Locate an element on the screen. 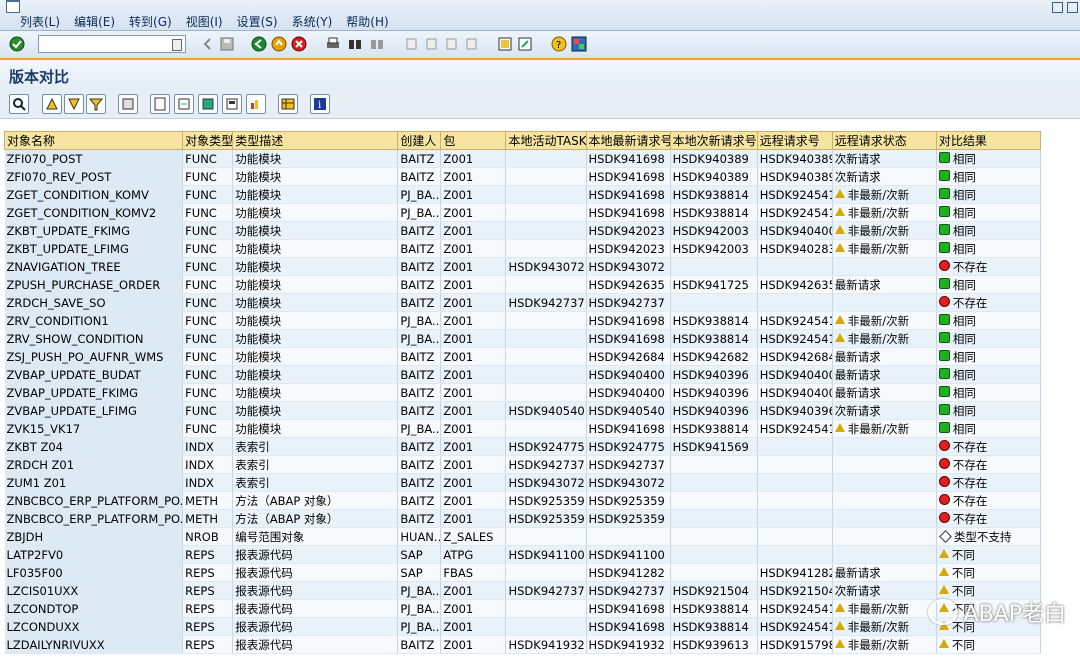 Image resolution: width=1080 pixels, height=659 pixels. column-header-8: 远程请求号 is located at coordinates (794, 140).